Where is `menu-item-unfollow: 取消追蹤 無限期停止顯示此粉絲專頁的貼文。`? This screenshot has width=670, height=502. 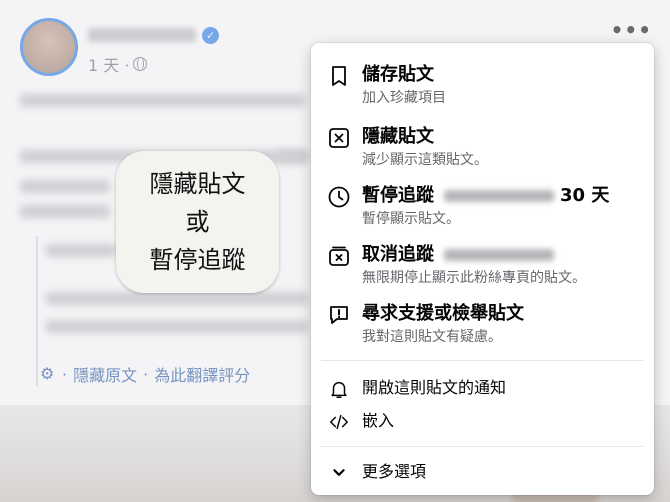
menu-item-unfollow: 取消追蹤 無限期停止顯示此粉絲專頁的貼文。 is located at coordinates (487, 266).